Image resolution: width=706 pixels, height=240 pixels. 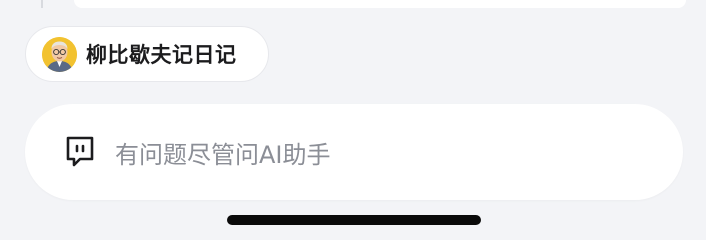 What do you see at coordinates (161, 54) in the screenshot?
I see `chip-label: 柳比歇夫记日记` at bounding box center [161, 54].